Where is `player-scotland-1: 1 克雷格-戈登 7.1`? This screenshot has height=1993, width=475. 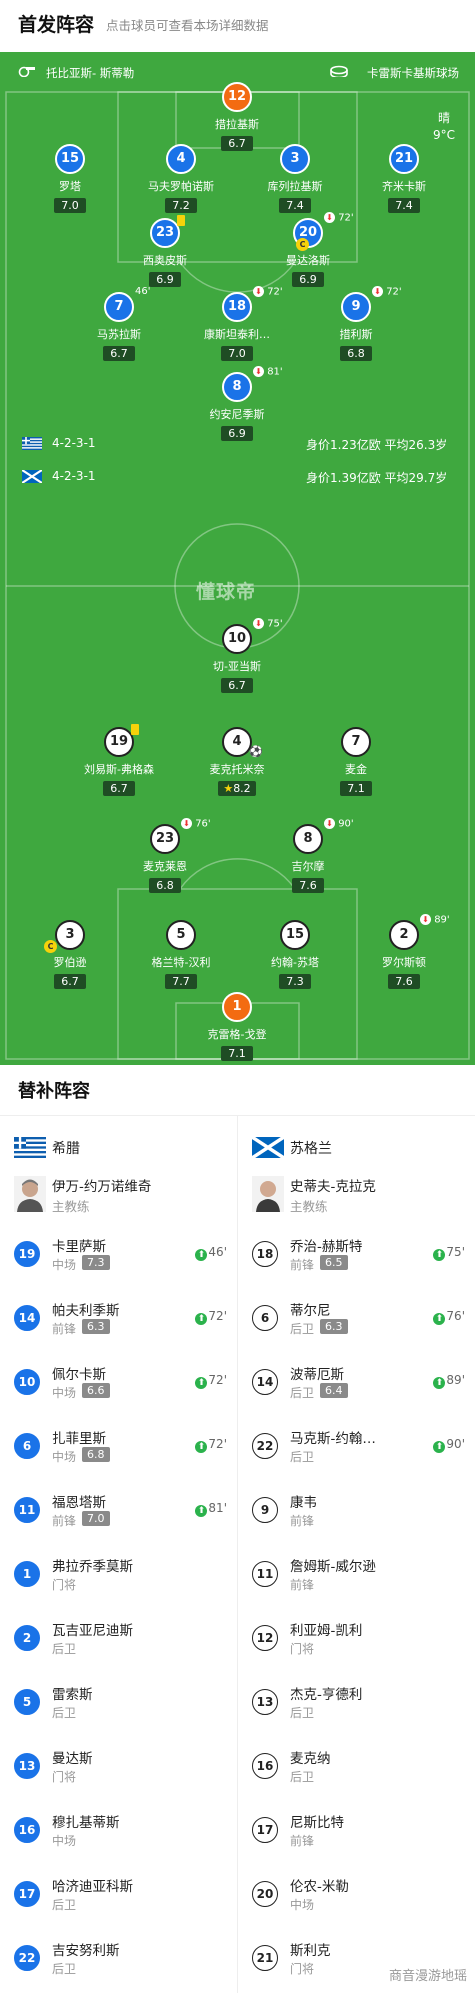 player-scotland-1: 1 克雷格-戈登 7.1 is located at coordinates (237, 1026).